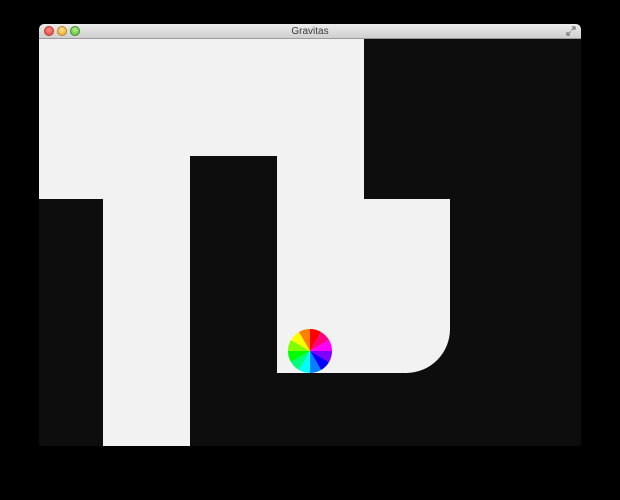 The image size is (620, 500). Describe the element at coordinates (571, 31) in the screenshot. I see `fullscreen-icon` at that location.